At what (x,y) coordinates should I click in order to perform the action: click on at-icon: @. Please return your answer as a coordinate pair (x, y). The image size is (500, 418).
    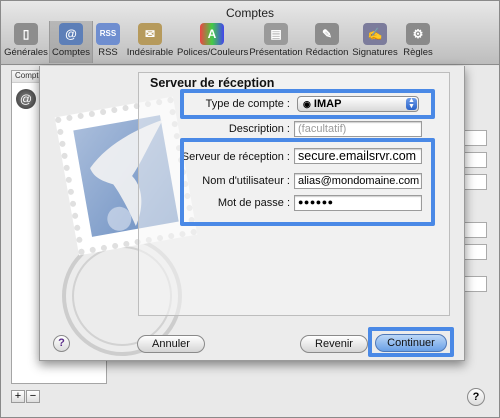
    Looking at the image, I should click on (71, 34).